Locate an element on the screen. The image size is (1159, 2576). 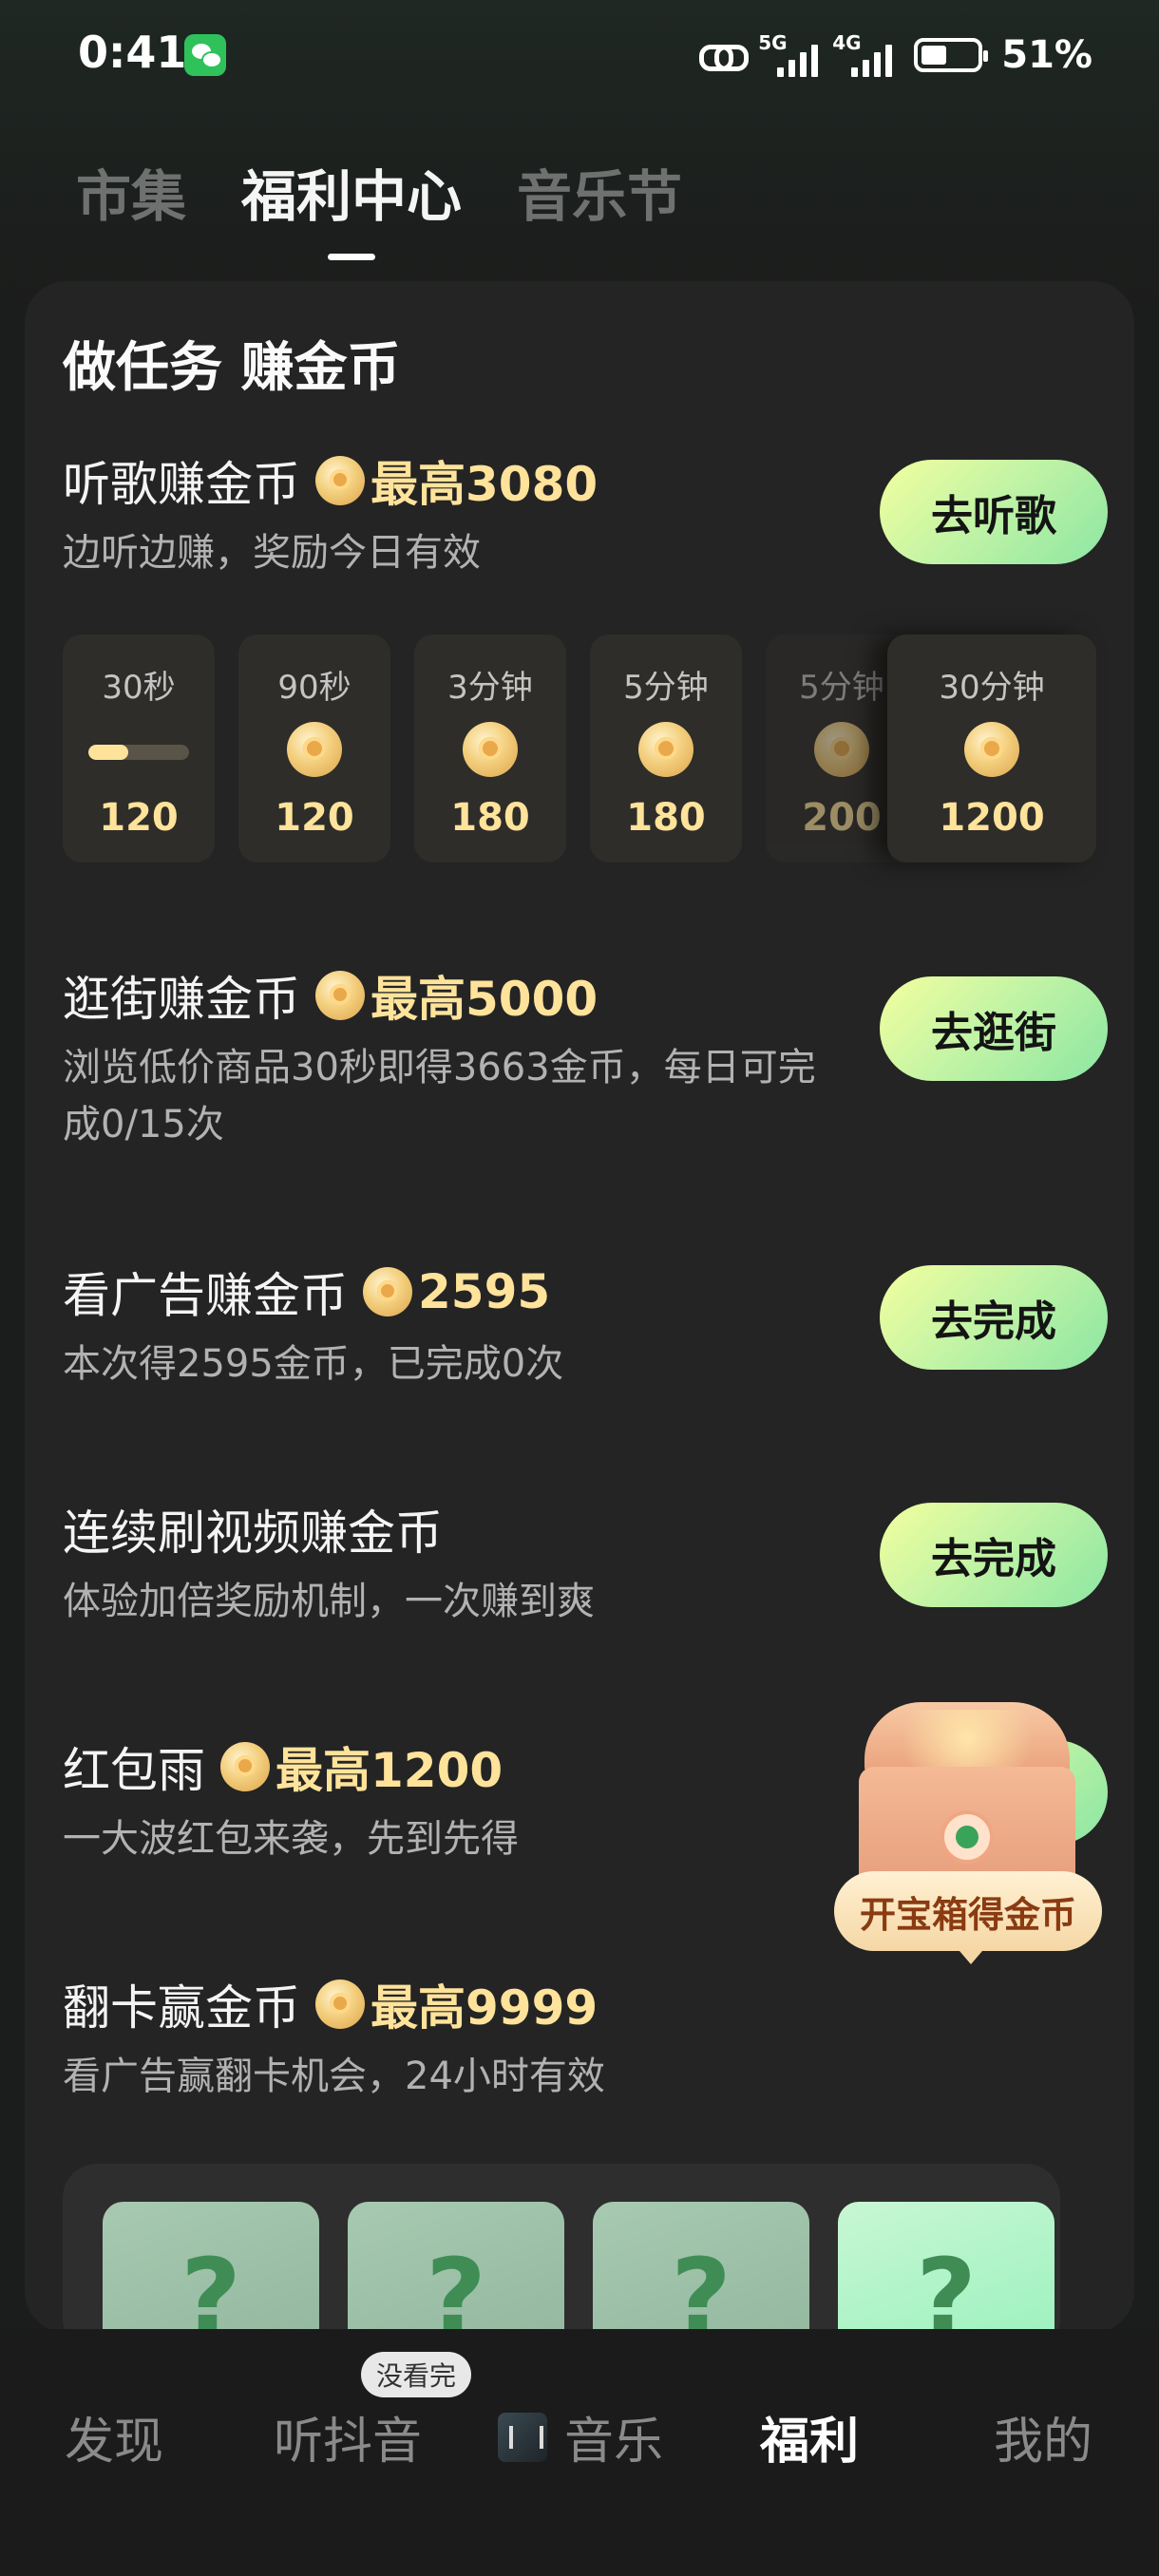
task-redpacket-title: 红包雨 is located at coordinates (134, 1770).